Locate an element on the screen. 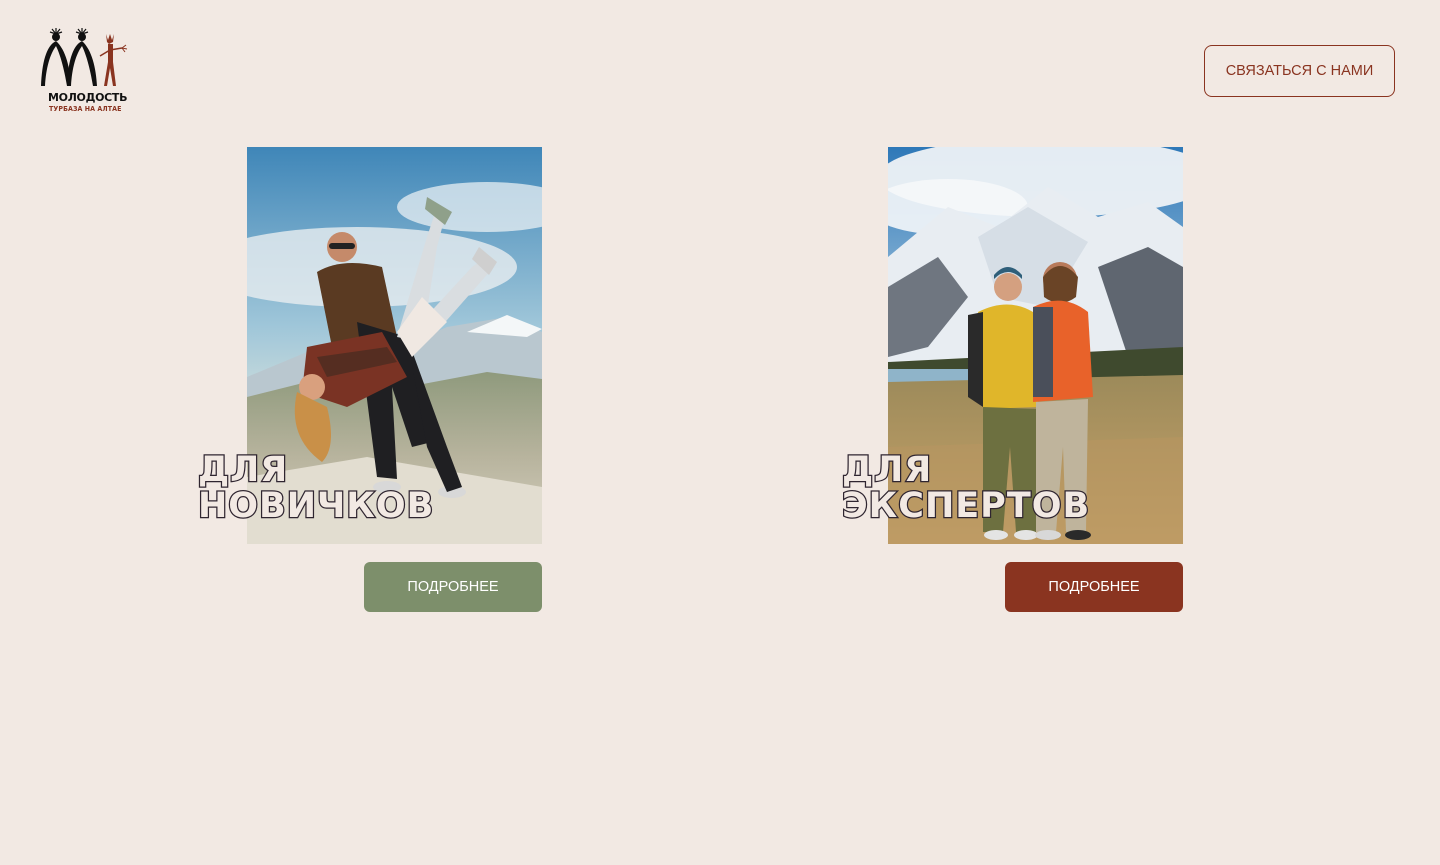 This screenshot has width=1440, height=865. card-title-line2: ЭКСПЕРТОВ is located at coordinates (966, 506).